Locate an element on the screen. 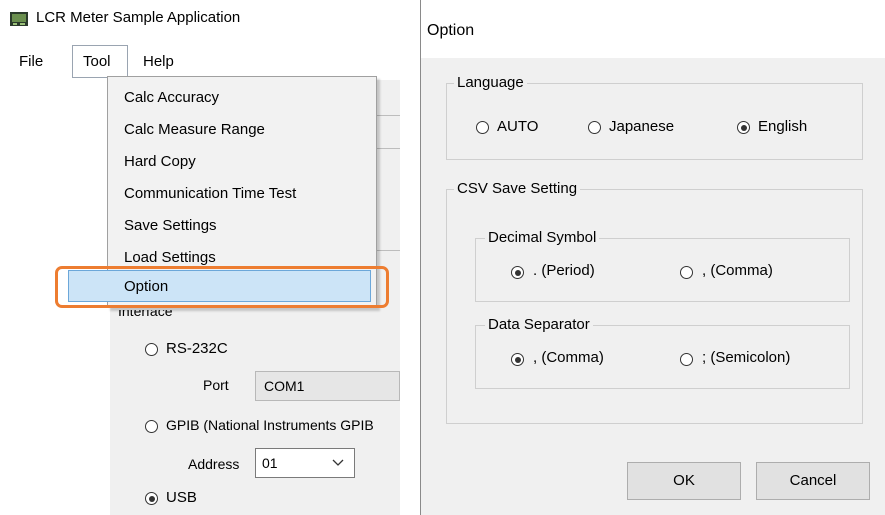  menu-bar: File Help is located at coordinates (200, 63).